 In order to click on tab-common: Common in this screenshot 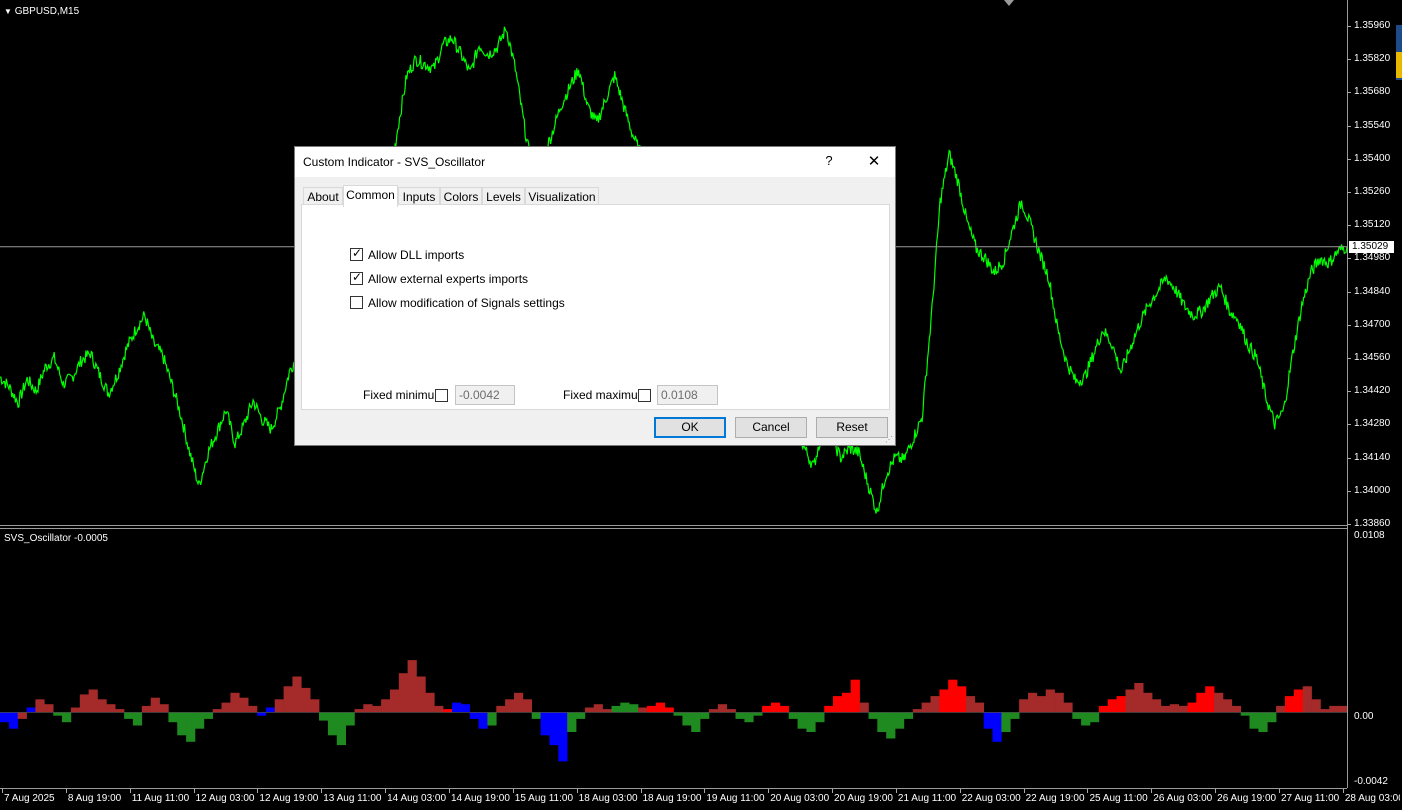, I will do `click(370, 196)`.